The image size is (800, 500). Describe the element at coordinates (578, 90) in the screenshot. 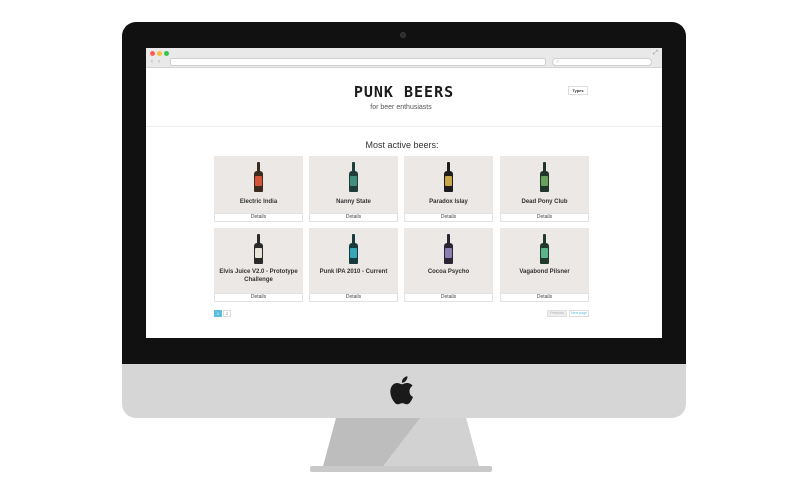

I see `types-button: Types` at that location.